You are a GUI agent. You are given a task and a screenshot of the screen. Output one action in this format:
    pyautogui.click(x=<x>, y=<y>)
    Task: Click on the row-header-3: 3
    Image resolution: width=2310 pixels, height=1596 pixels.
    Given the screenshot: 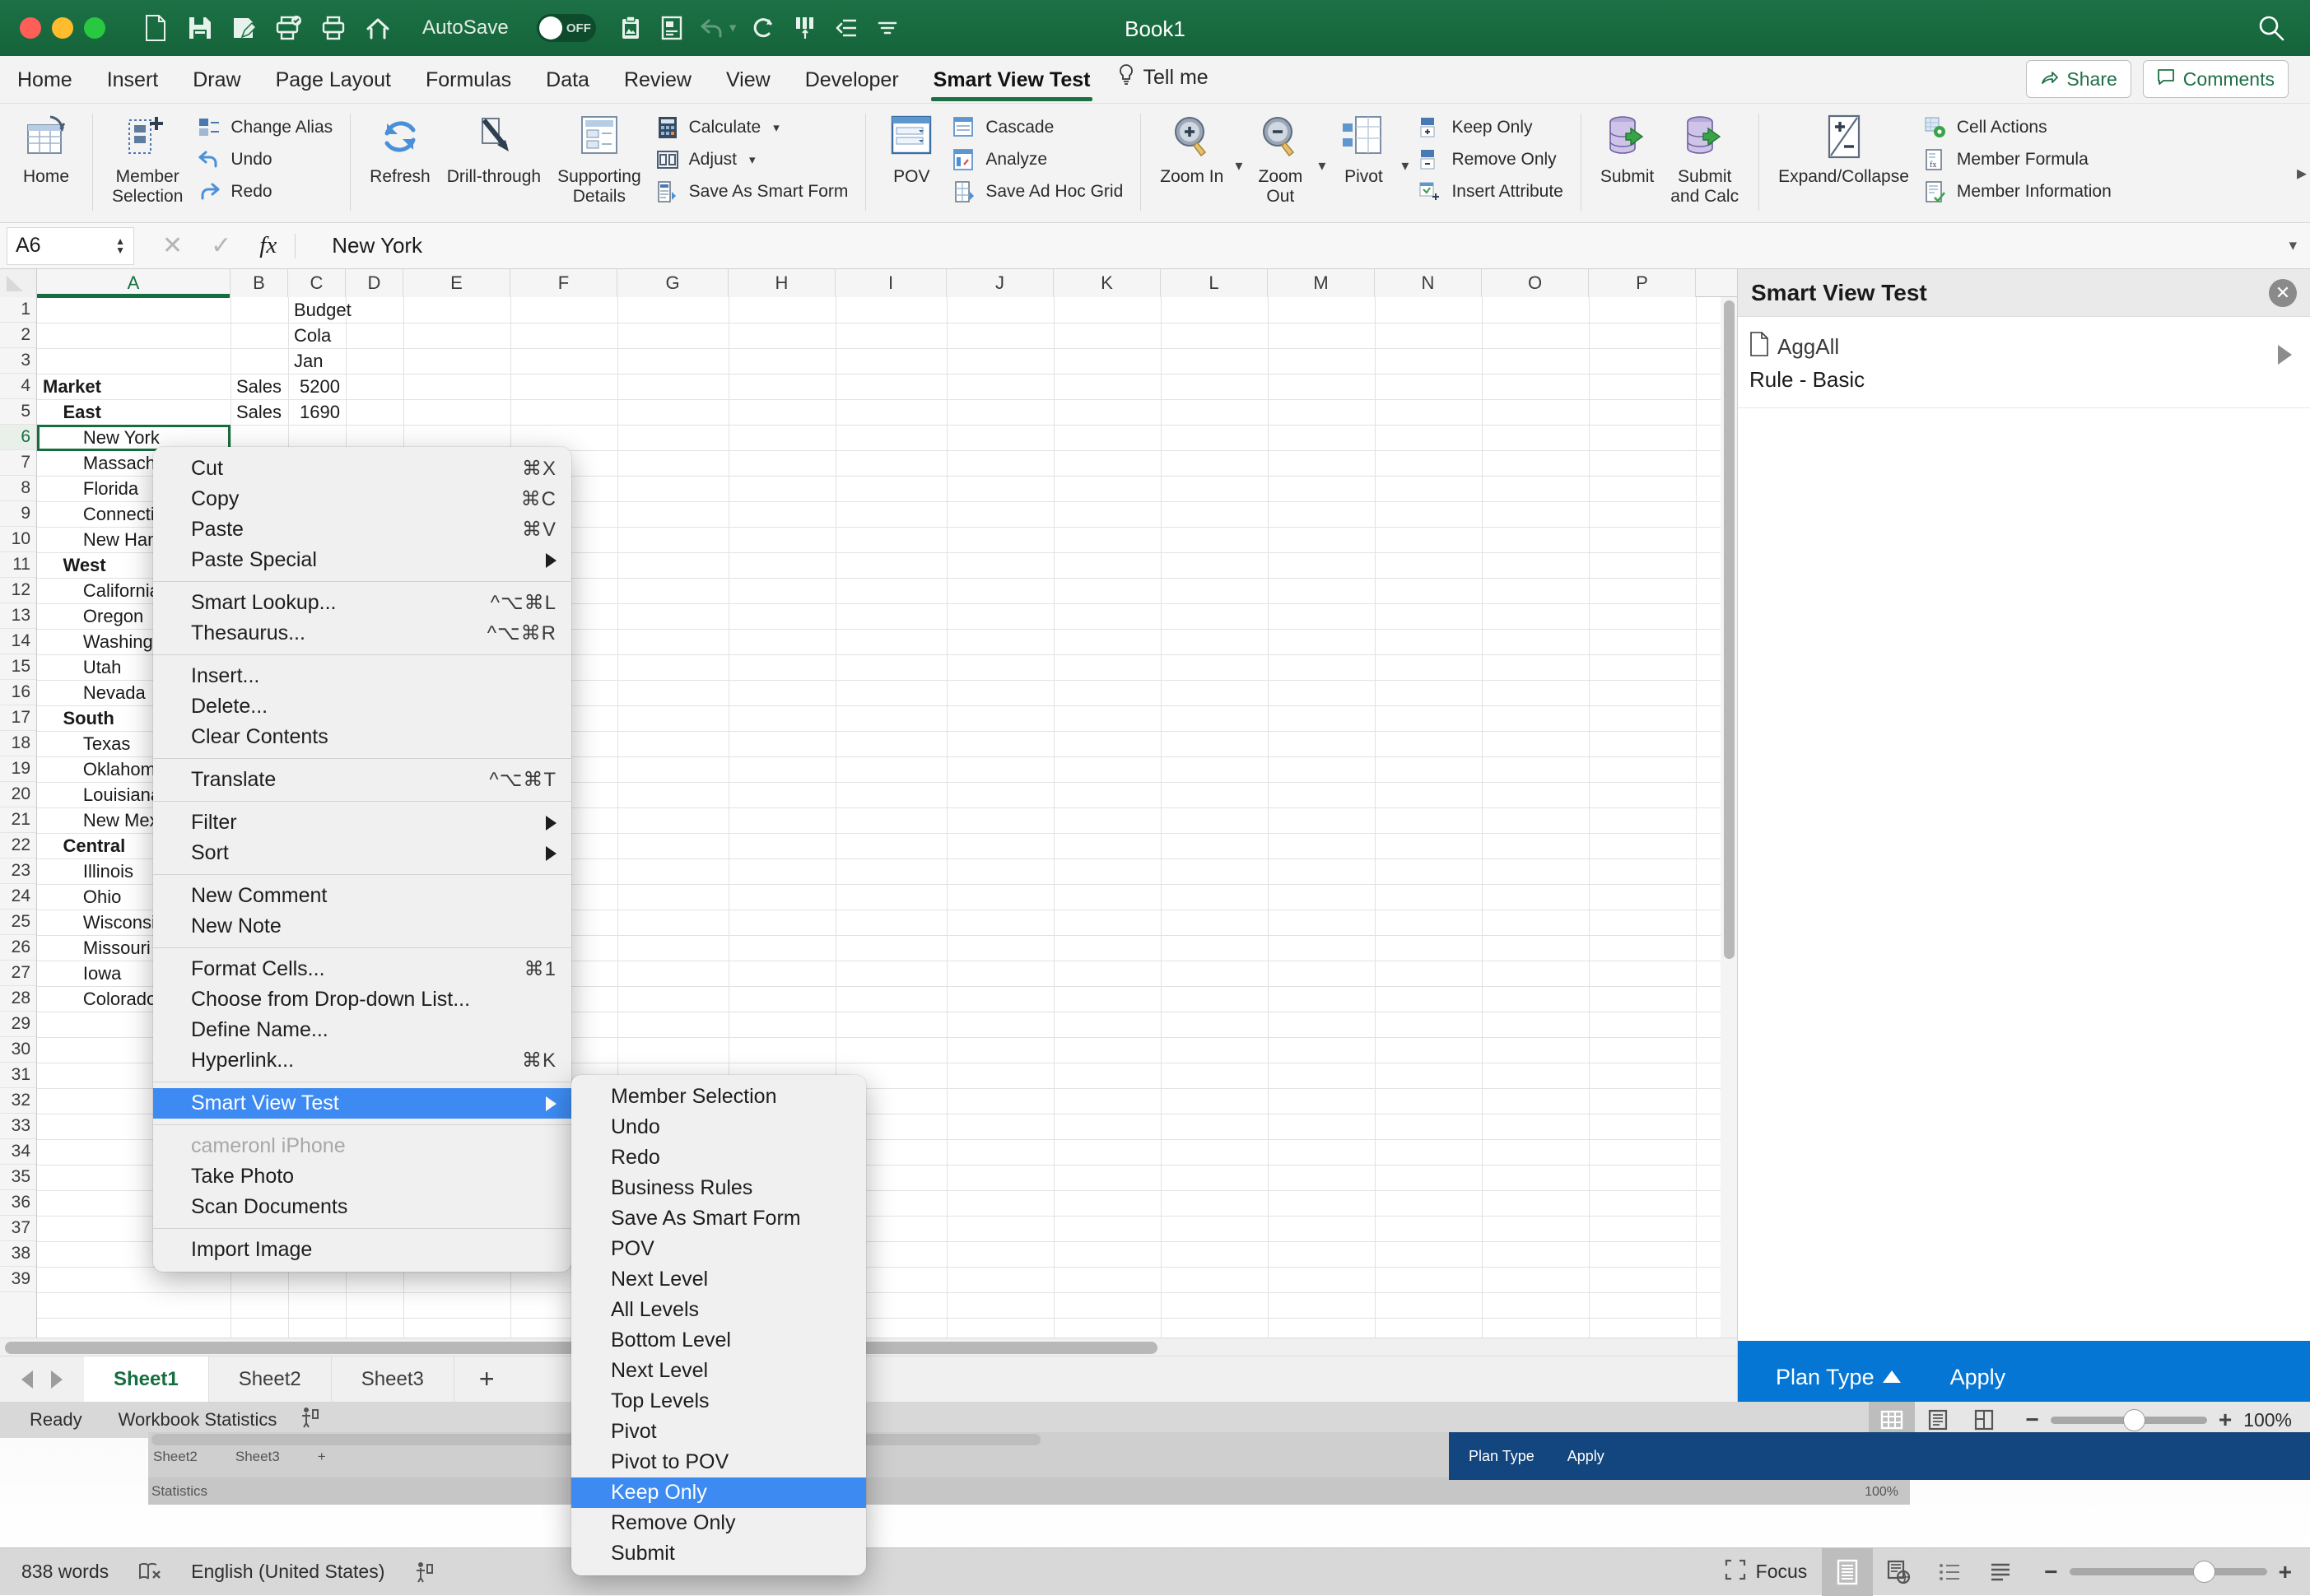 What is the action you would take?
    pyautogui.click(x=18, y=361)
    